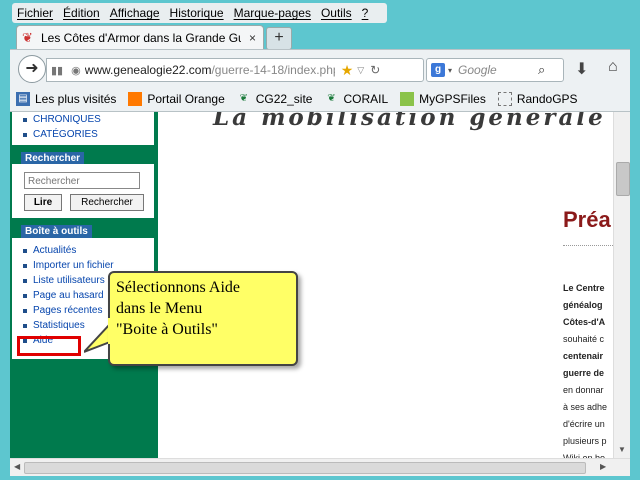  What do you see at coordinates (35, 13) in the screenshot?
I see `menu-fichier: Fichier` at bounding box center [35, 13].